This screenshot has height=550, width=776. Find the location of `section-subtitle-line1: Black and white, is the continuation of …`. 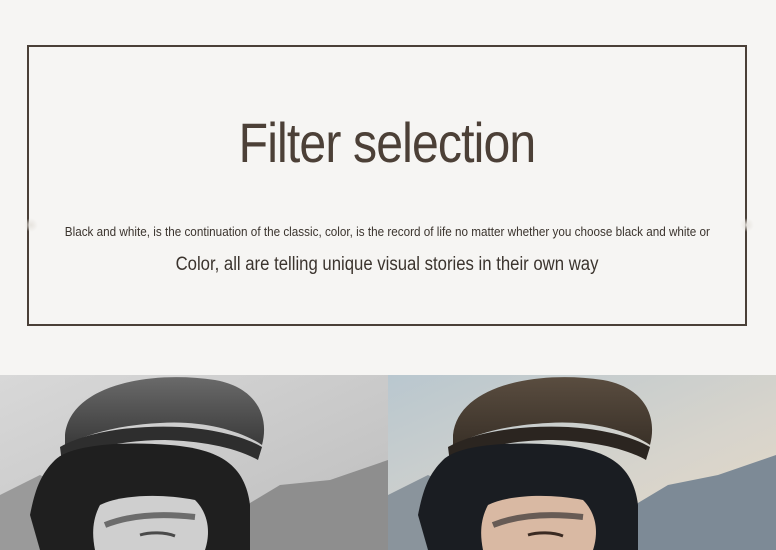

section-subtitle-line1: Black and white, is the continuation of … is located at coordinates (387, 231).